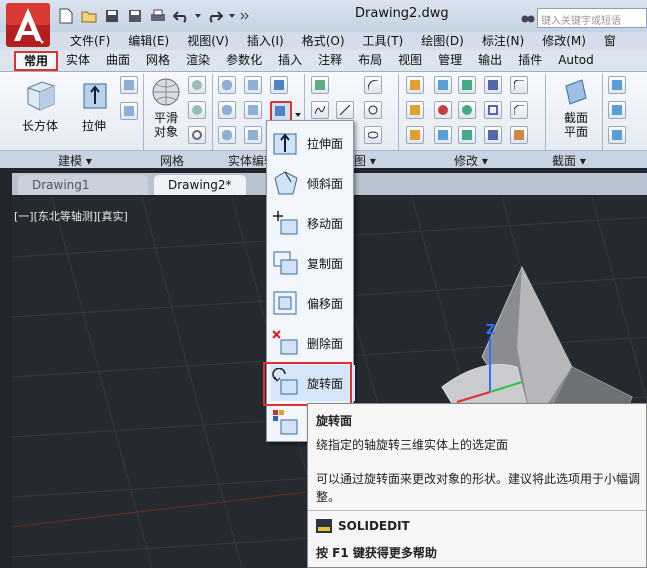 The width and height of the screenshot is (647, 568). I want to click on menu-item: 修改(M), so click(565, 41).